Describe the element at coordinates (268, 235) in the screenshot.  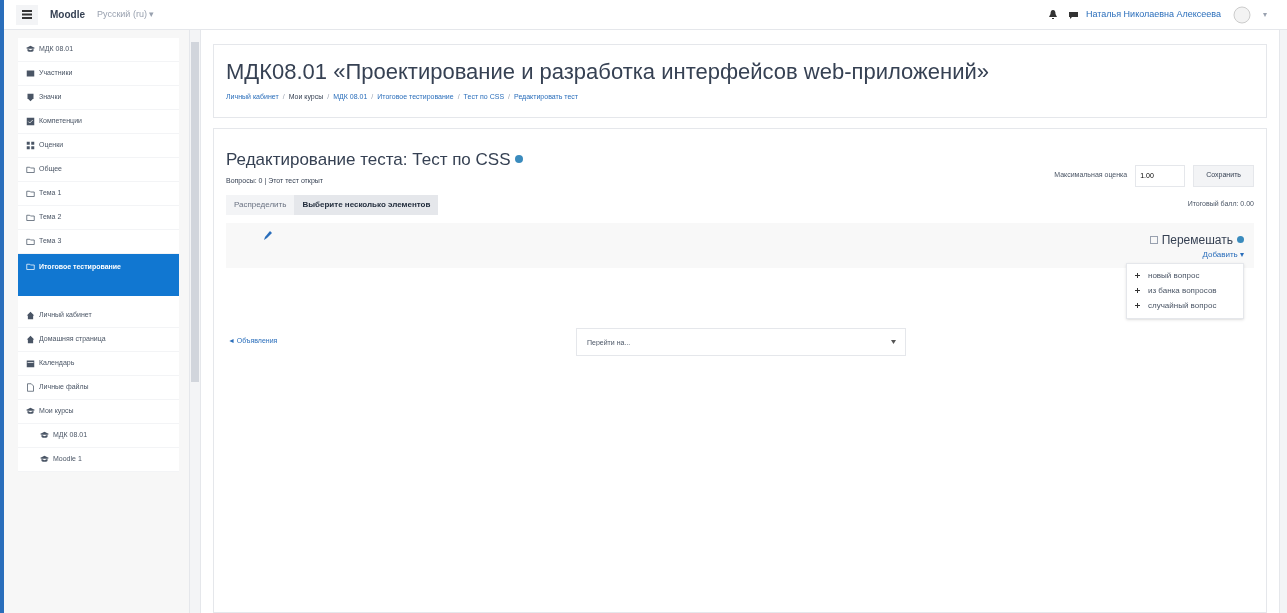
I see `pencil-icon` at that location.